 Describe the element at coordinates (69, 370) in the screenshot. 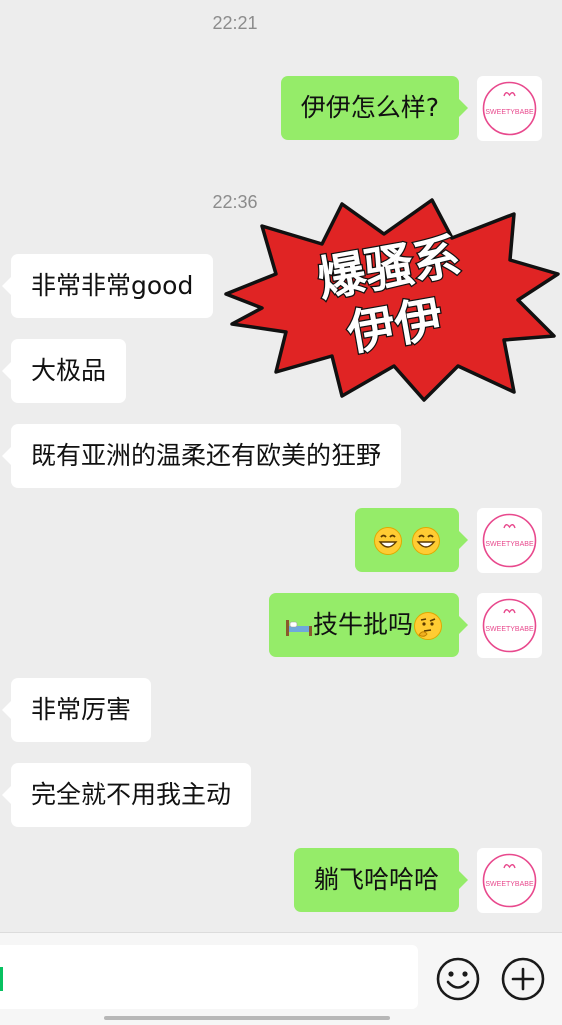

I see `message-text: 大极品` at that location.